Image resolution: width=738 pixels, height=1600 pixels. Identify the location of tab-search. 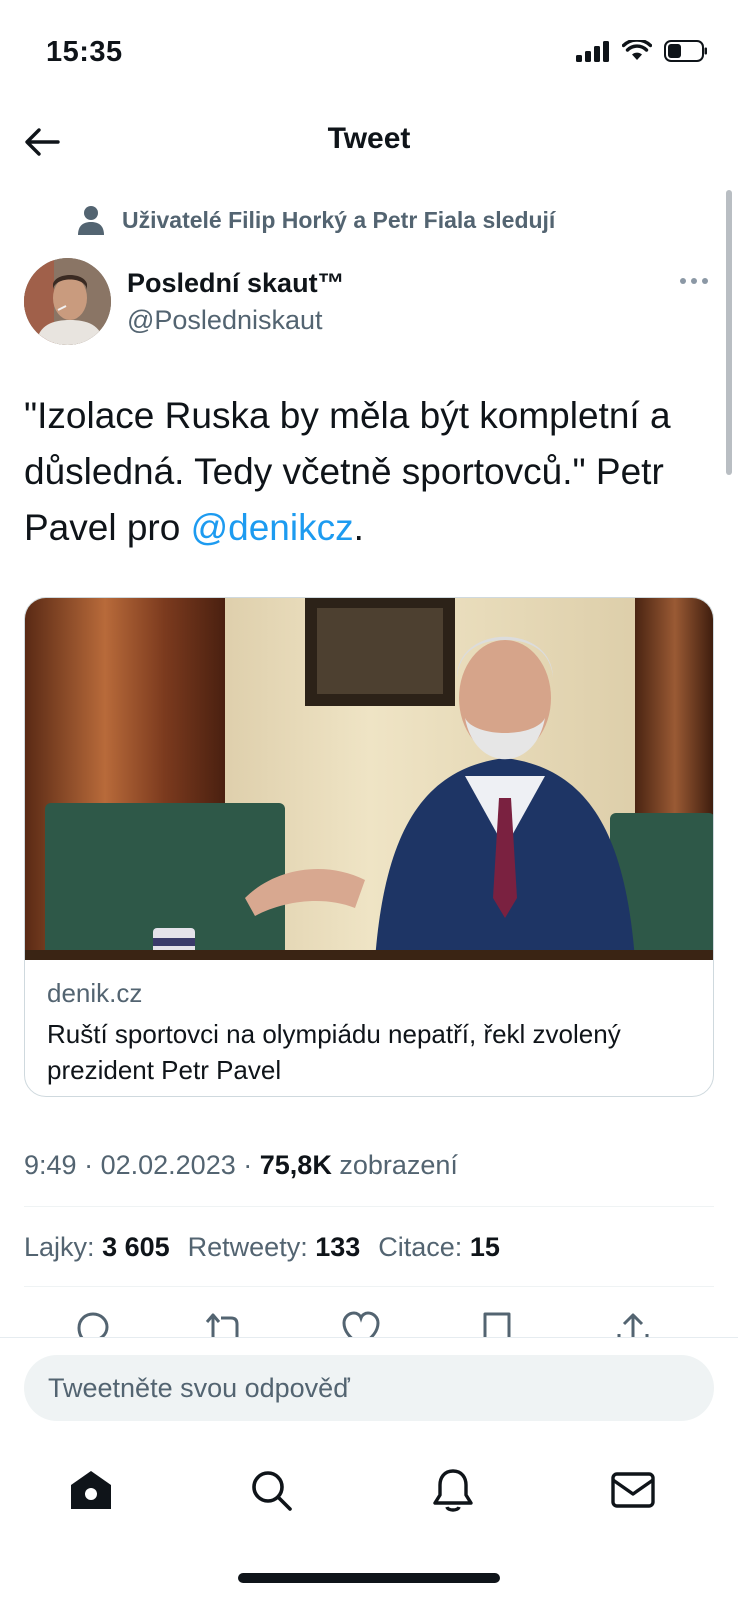
(271, 1490).